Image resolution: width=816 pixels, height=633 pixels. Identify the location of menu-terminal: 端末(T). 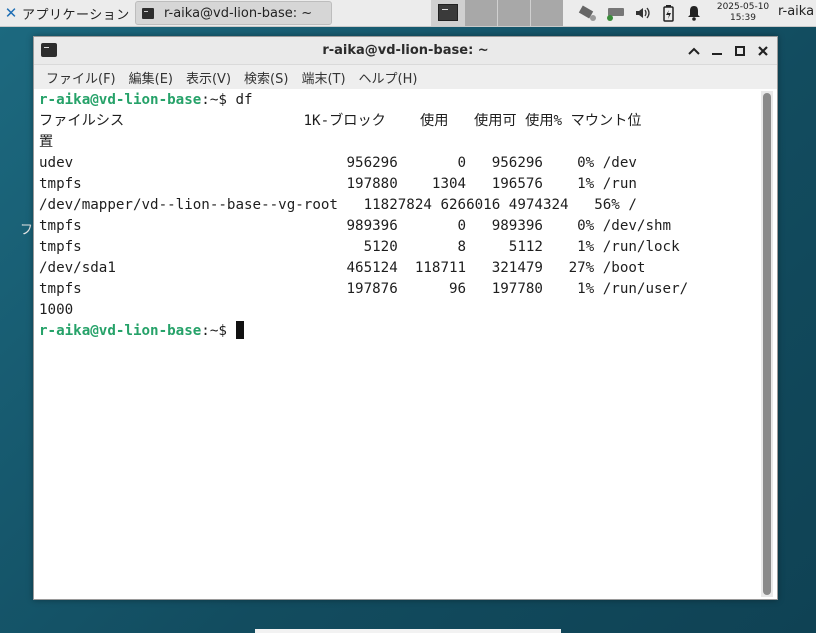
(323, 77).